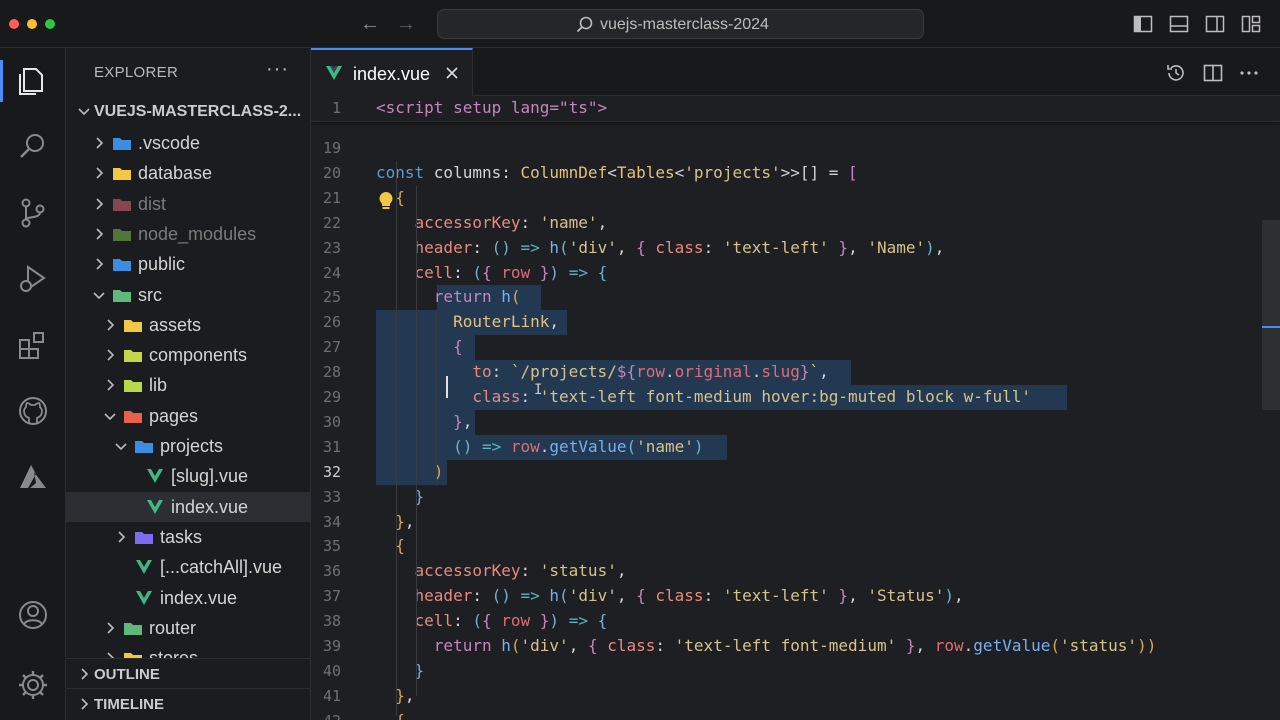 The image size is (1280, 720). I want to click on tree-item: lib, so click(188, 385).